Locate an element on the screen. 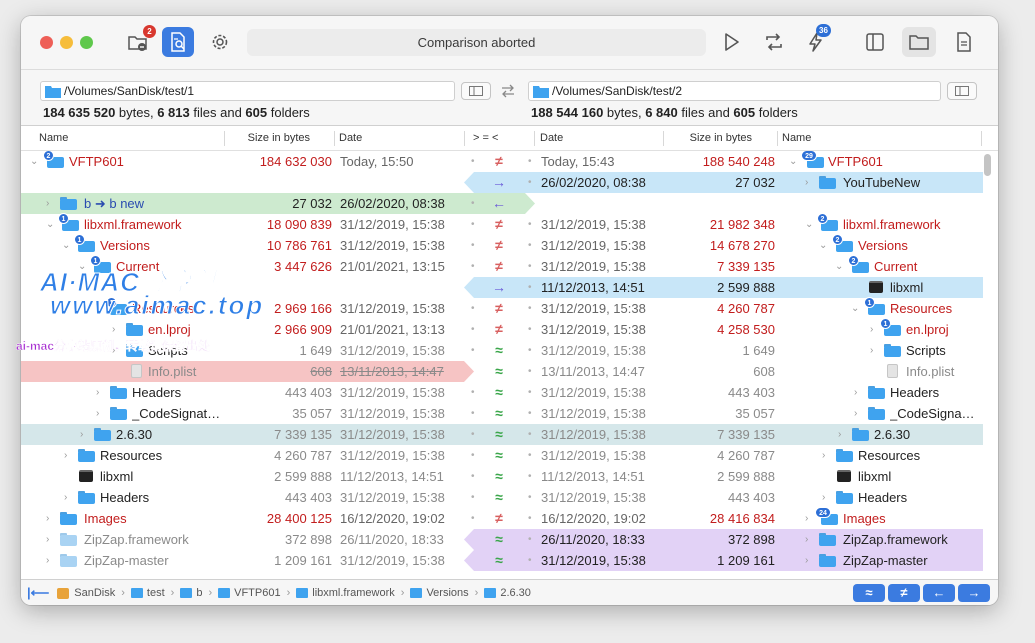 The height and width of the screenshot is (643, 1035). show-different-button: ≠ is located at coordinates (904, 593).